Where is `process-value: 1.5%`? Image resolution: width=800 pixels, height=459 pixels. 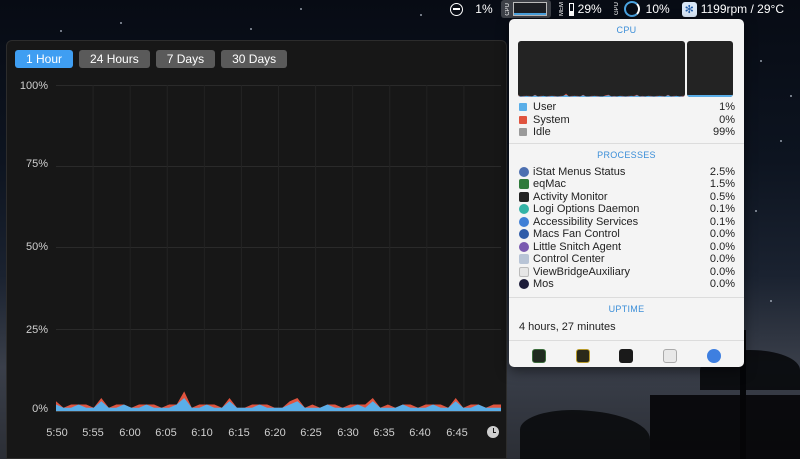 process-value: 1.5% is located at coordinates (722, 184).